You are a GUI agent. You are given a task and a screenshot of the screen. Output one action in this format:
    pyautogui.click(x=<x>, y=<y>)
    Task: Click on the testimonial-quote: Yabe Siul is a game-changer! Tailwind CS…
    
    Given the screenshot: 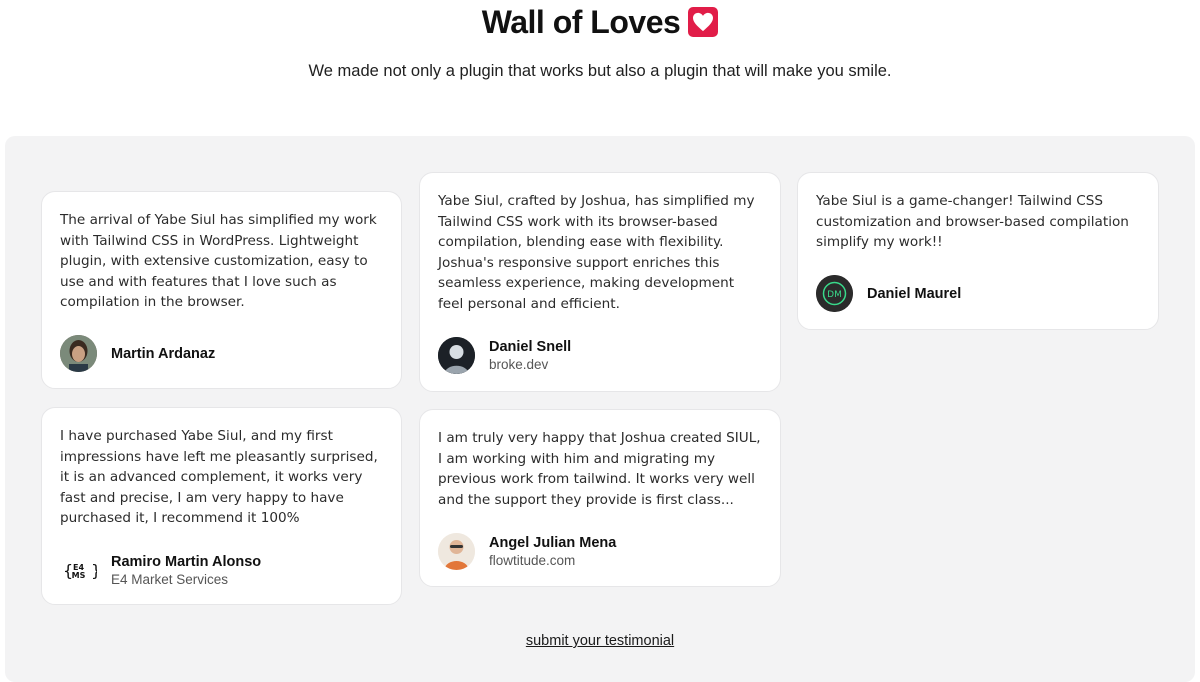 What is the action you would take?
    pyautogui.click(x=972, y=222)
    